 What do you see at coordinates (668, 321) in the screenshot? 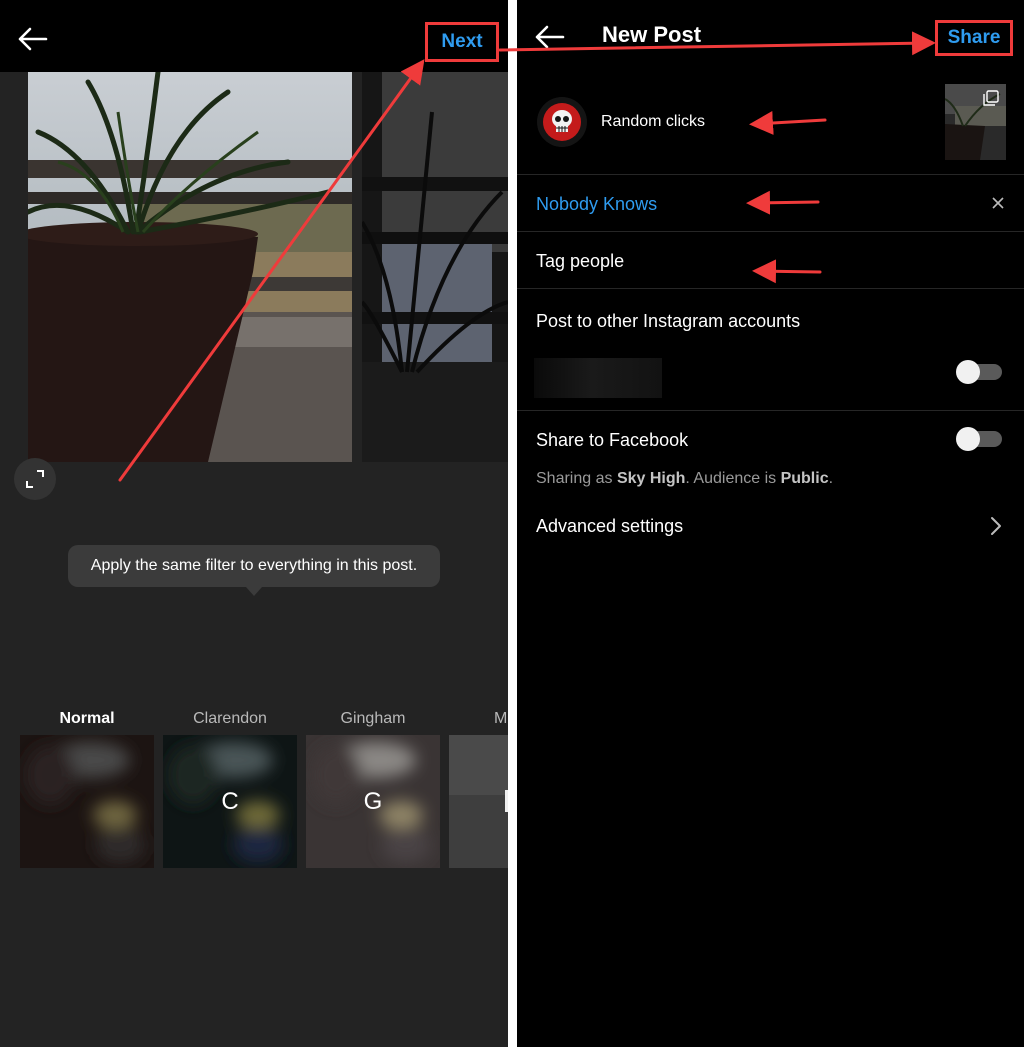
I see `post-to-other-accounts-label: Post to other Instagram accounts` at bounding box center [668, 321].